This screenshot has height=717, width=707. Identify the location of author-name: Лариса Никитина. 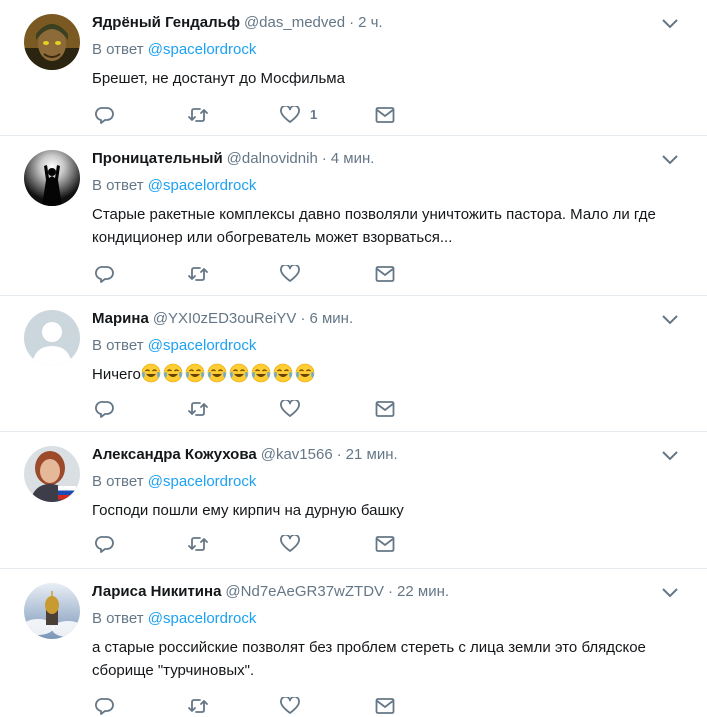
(156, 591).